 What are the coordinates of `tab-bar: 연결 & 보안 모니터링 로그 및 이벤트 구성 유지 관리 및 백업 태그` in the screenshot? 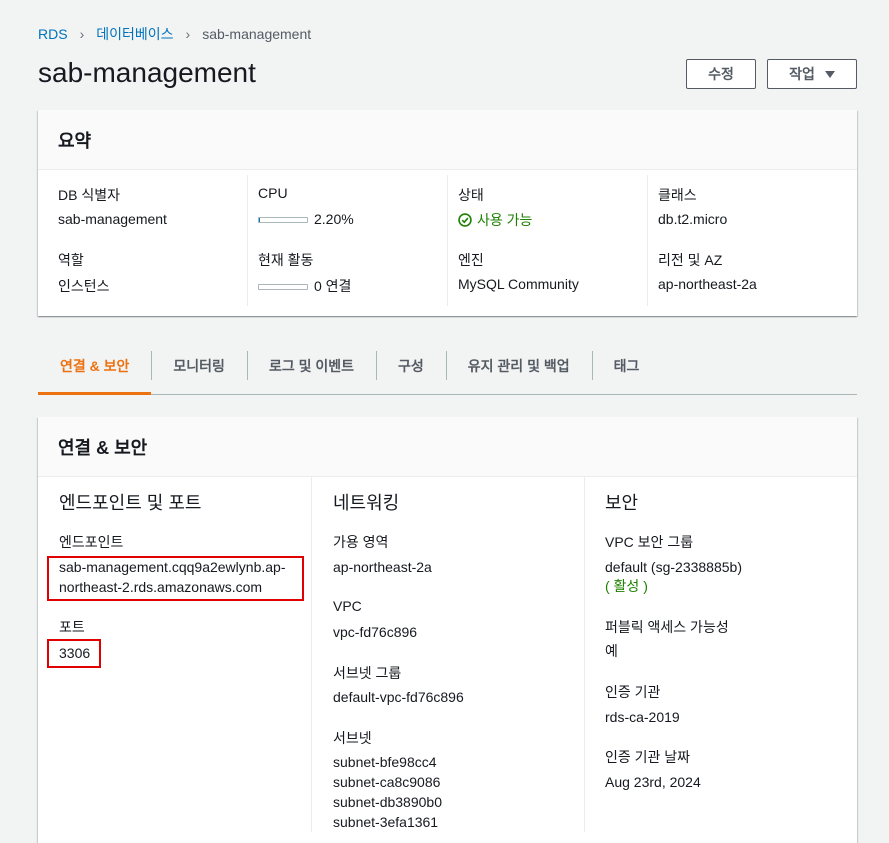 It's located at (447, 366).